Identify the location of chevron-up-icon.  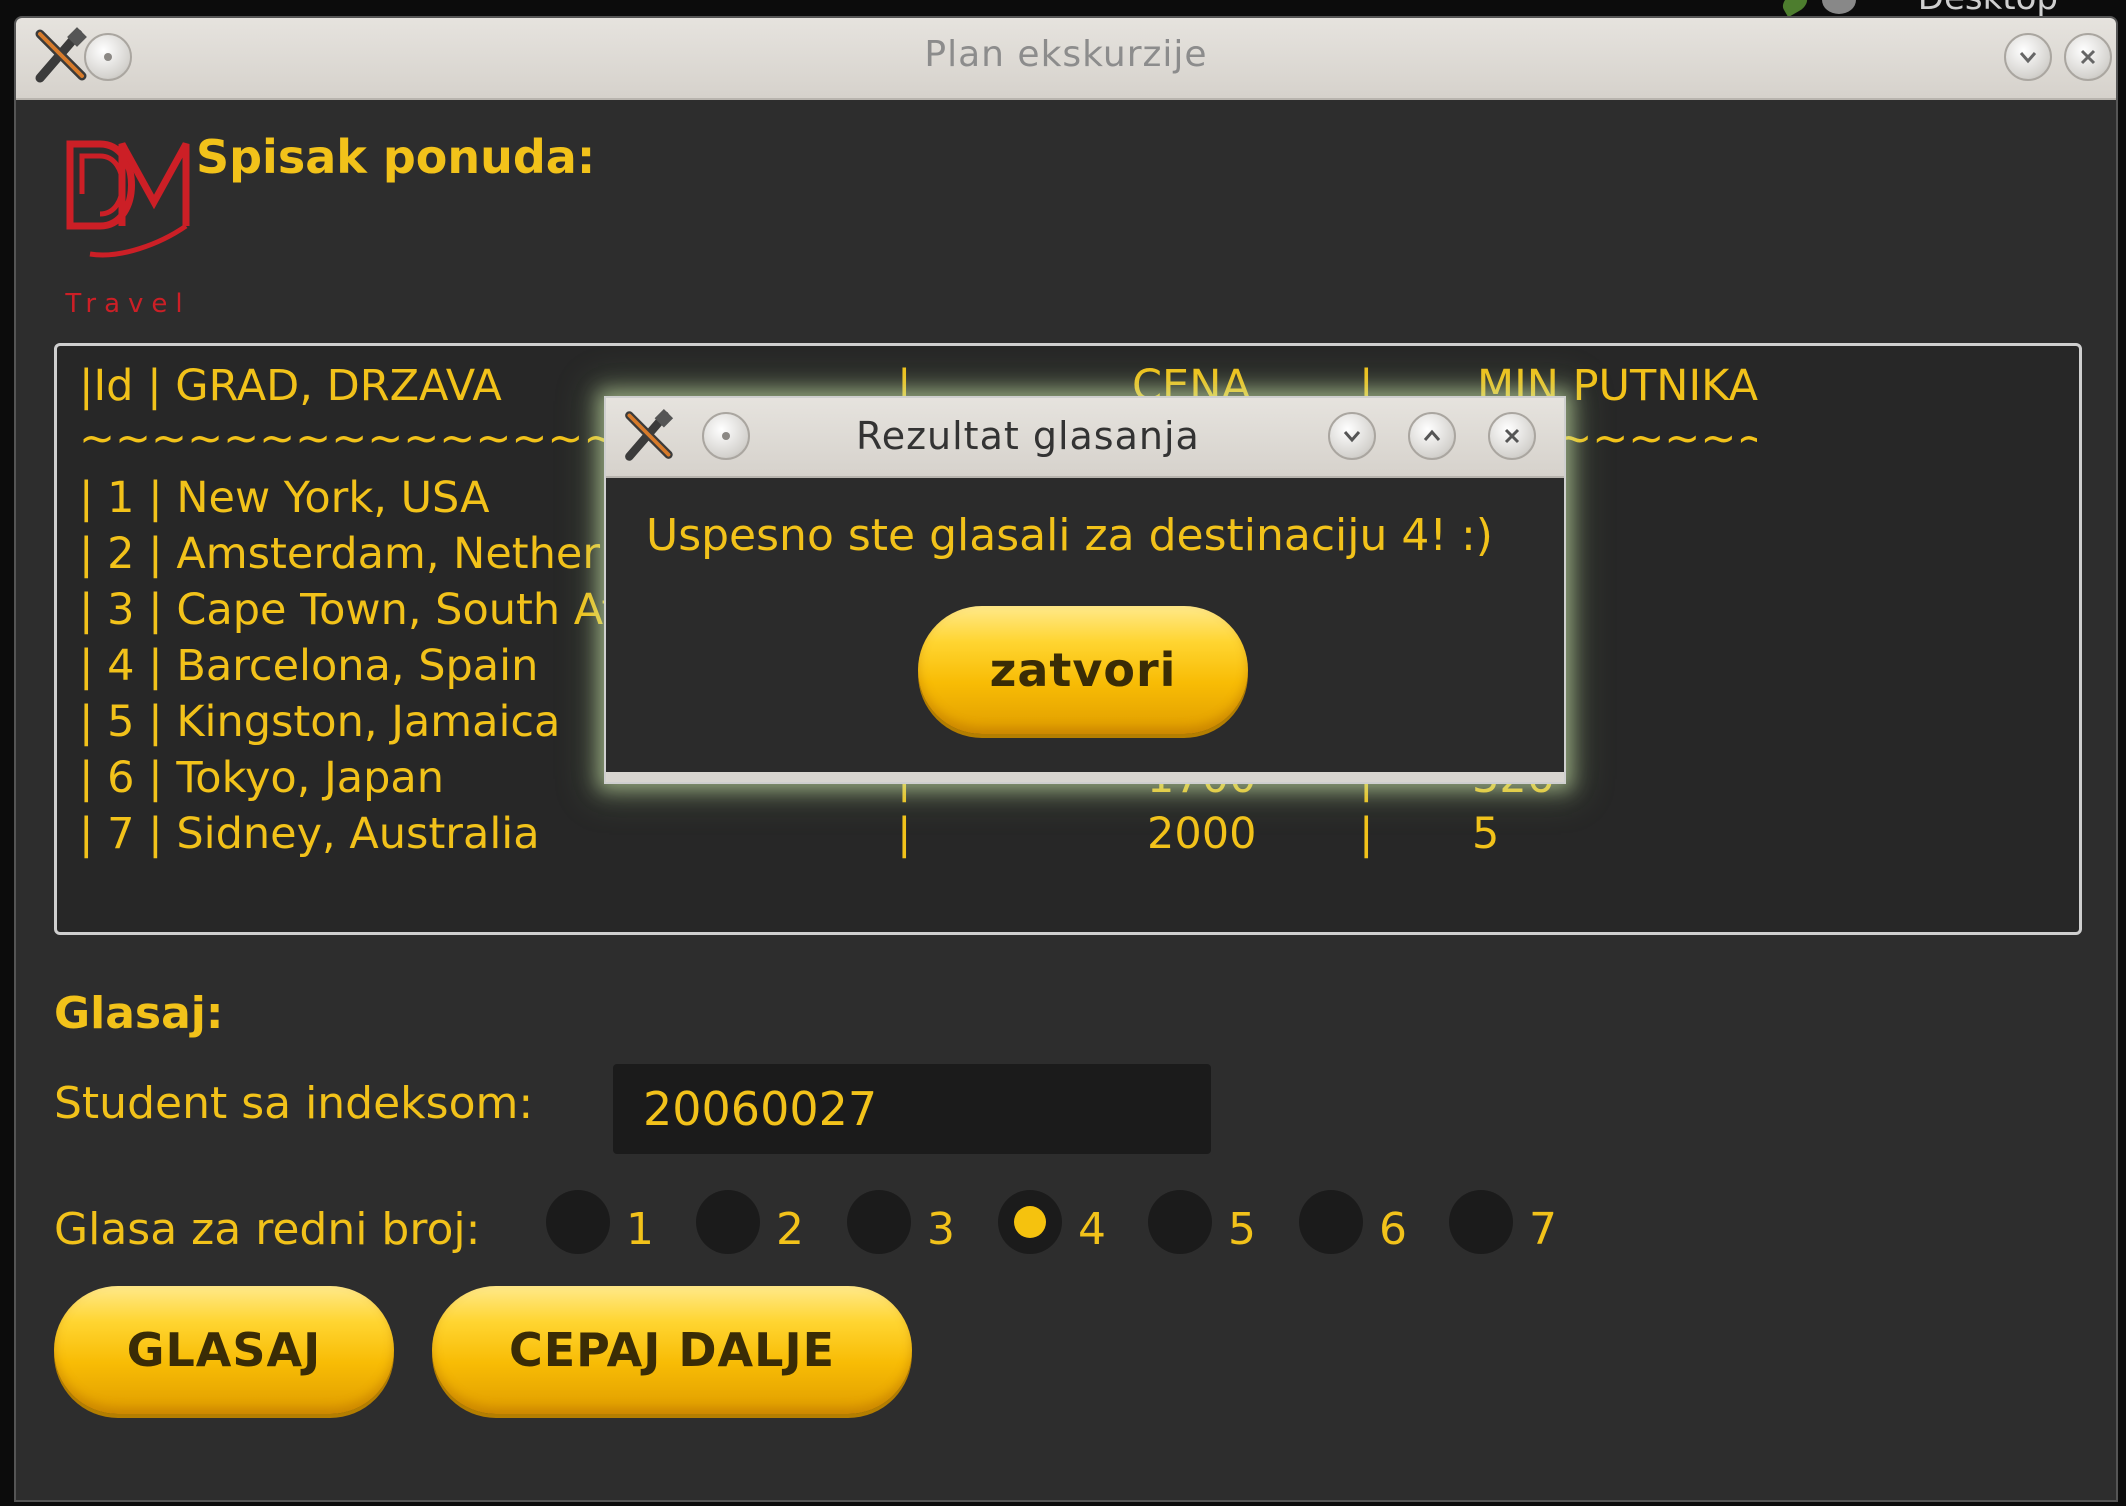
(1432, 435).